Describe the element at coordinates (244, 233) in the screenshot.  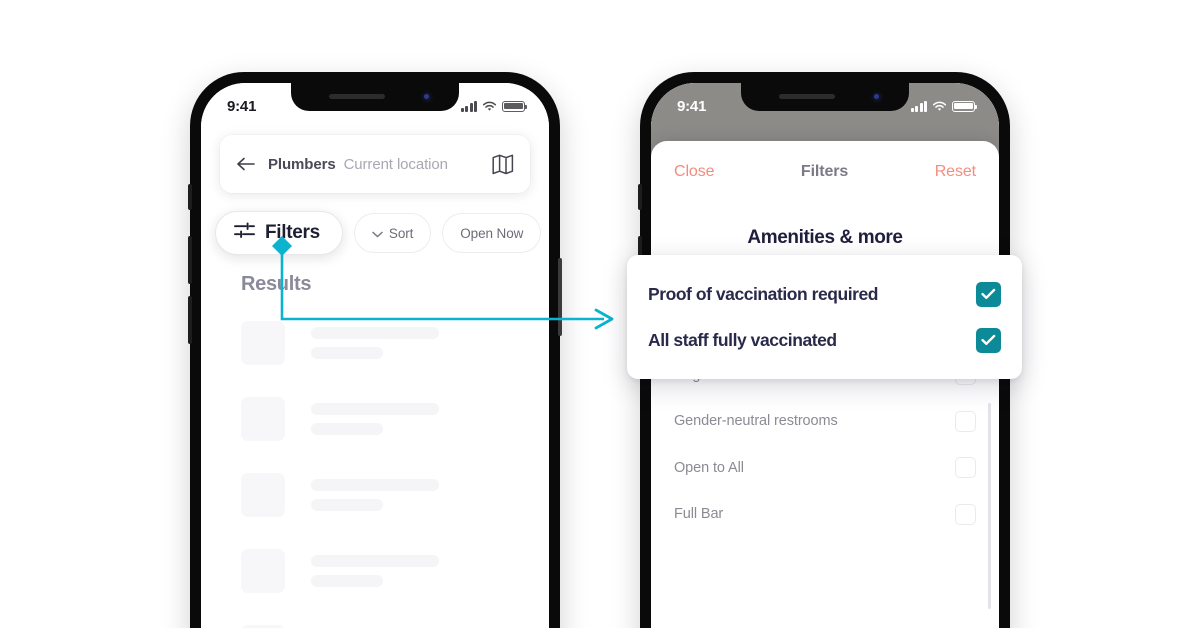
I see `sliders-icon` at that location.